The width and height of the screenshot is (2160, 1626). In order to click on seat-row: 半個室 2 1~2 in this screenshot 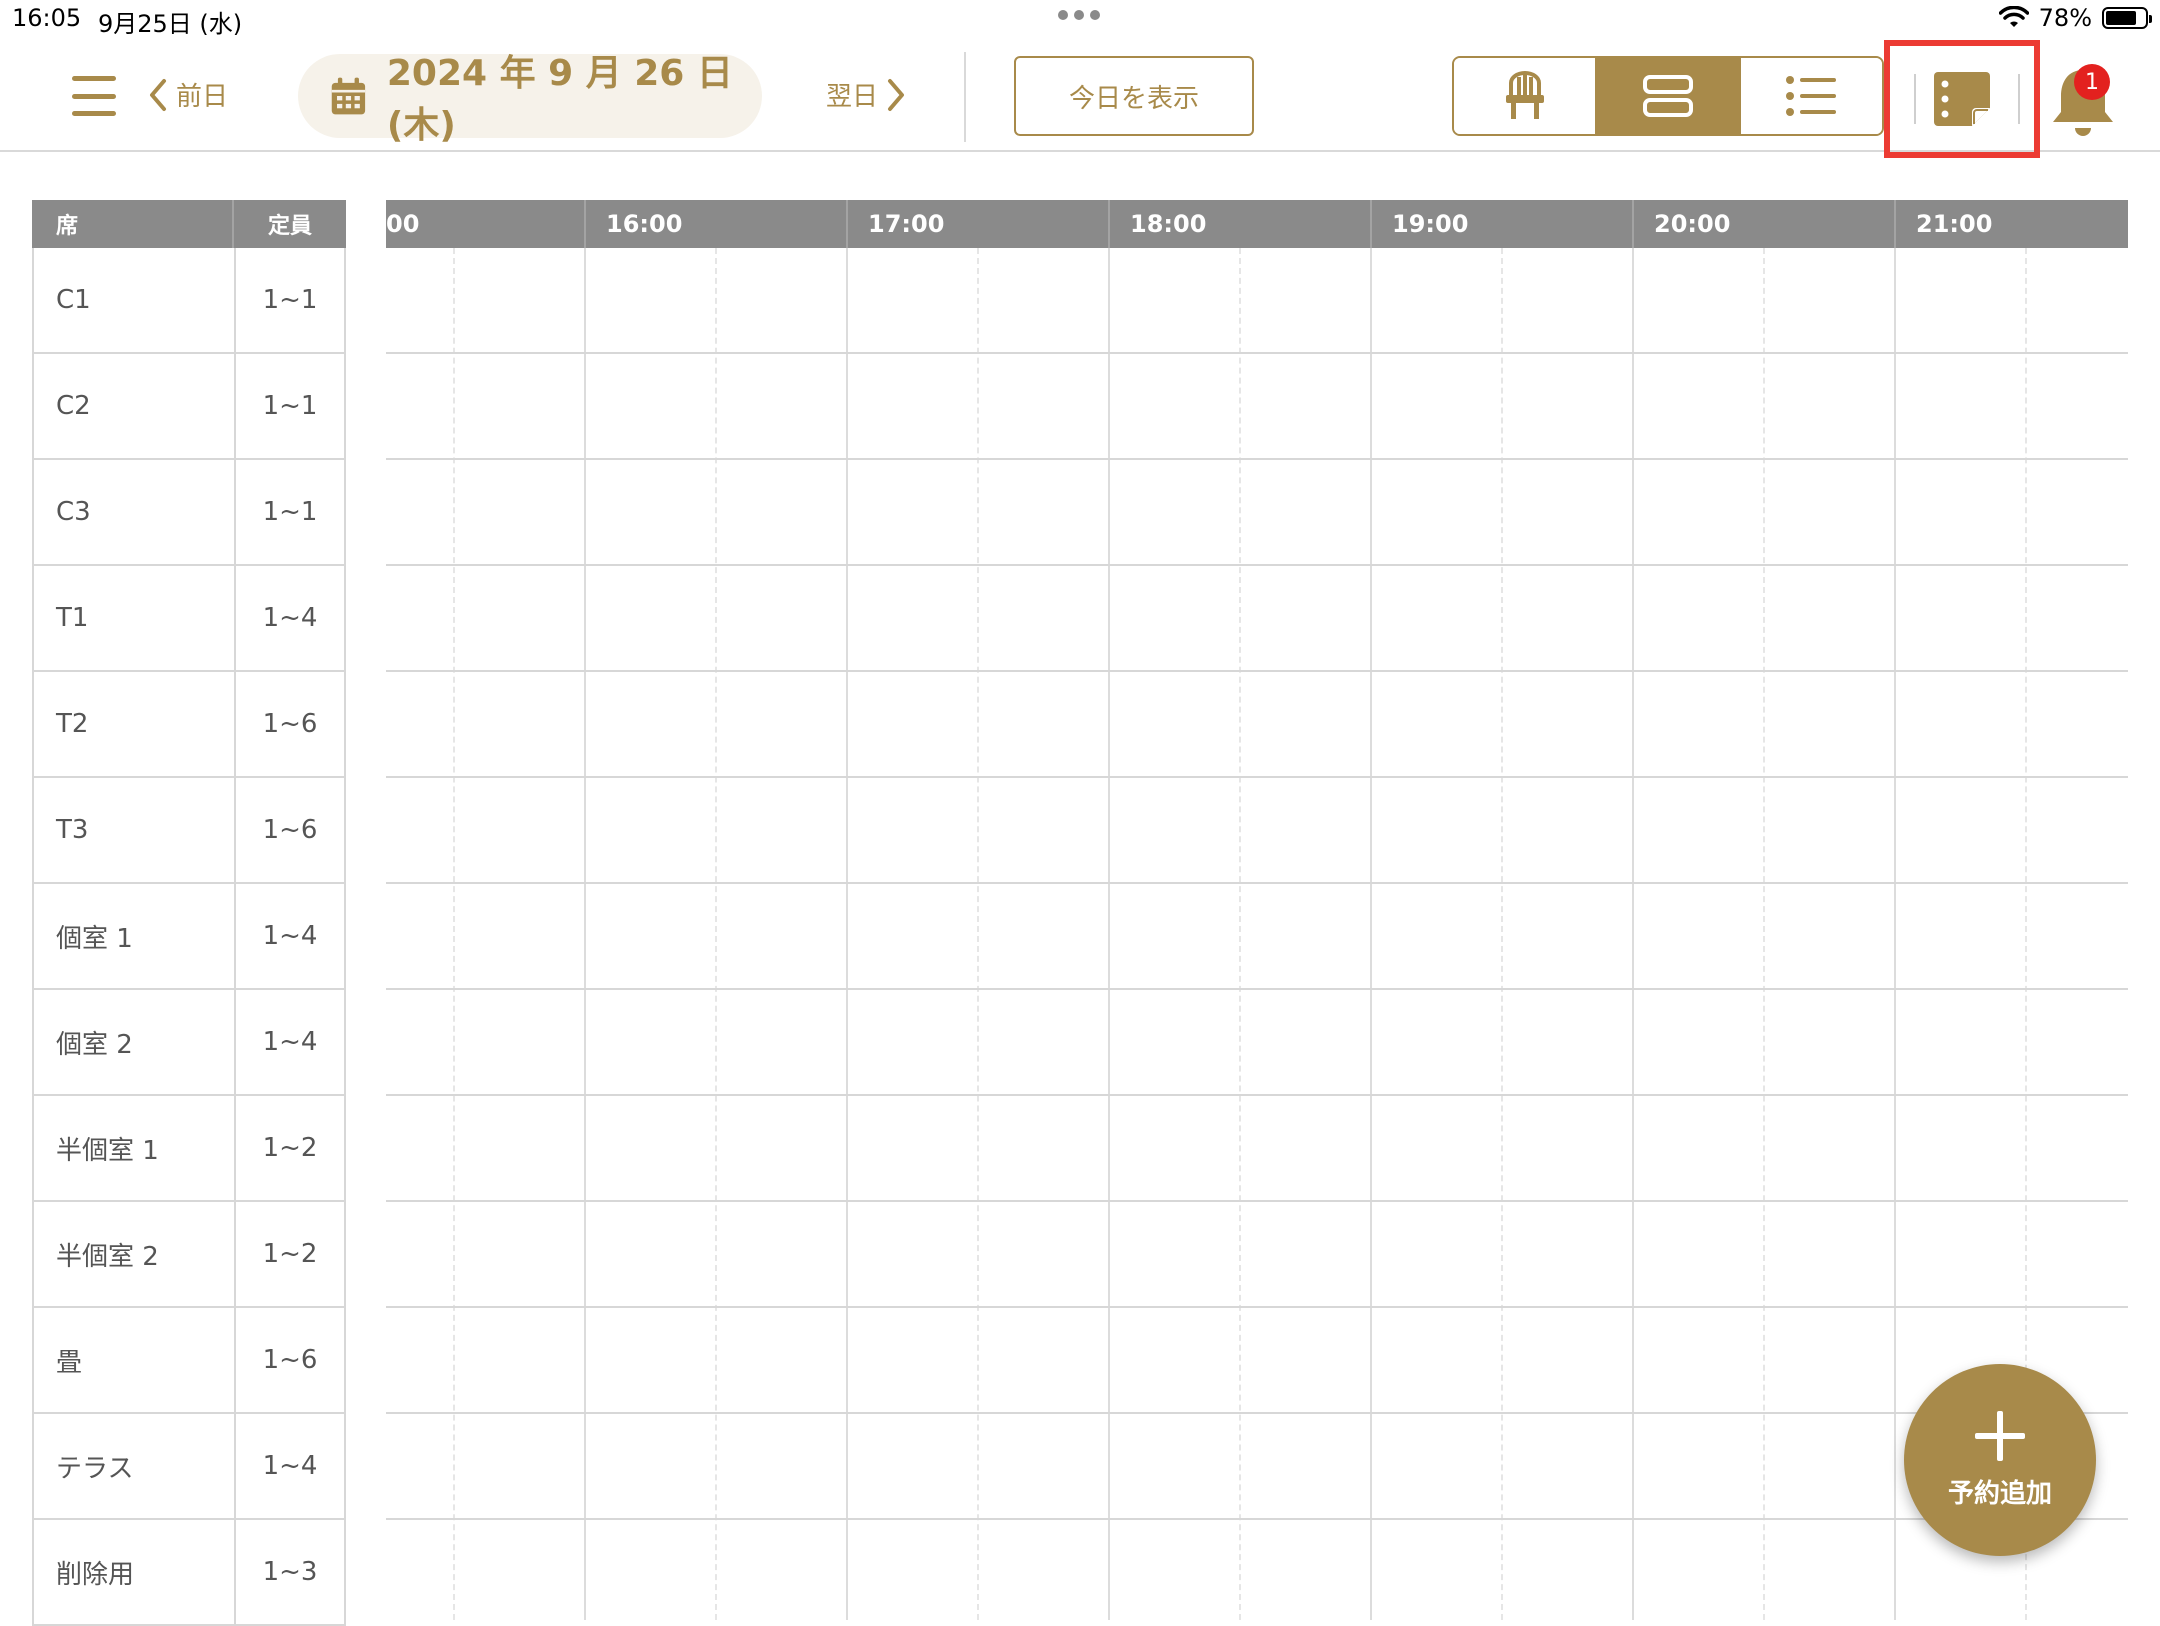, I will do `click(189, 1255)`.